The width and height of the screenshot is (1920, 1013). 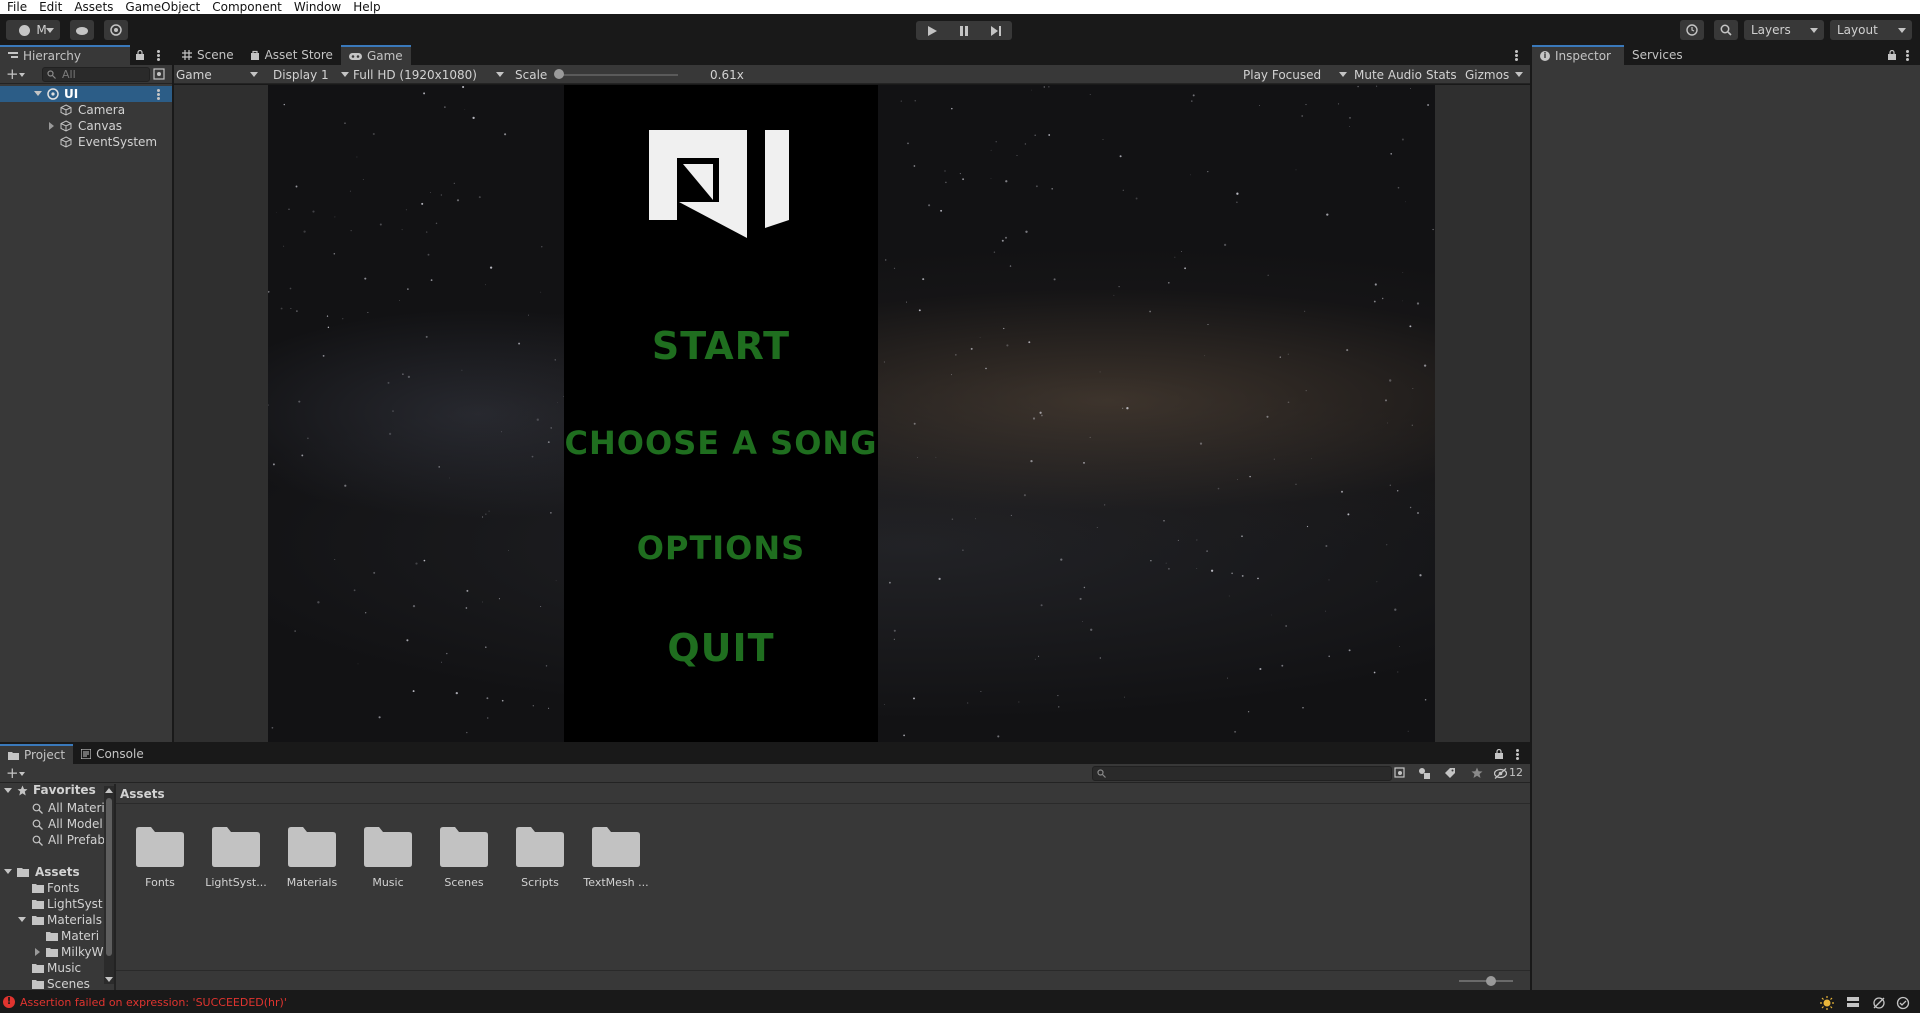 I want to click on gizmos-dropdown: Gizmos, so click(x=1495, y=74).